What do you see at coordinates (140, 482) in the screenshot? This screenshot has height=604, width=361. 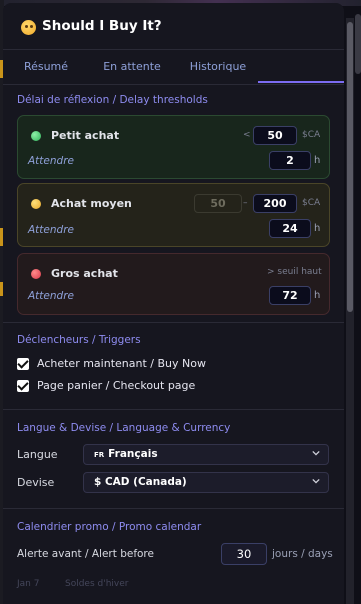 I see `currency-value: $ CAD (Canada)` at bounding box center [140, 482].